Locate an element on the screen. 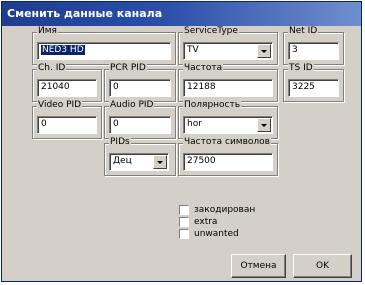 The width and height of the screenshot is (365, 285). pids-value: Дец is located at coordinates (122, 161).